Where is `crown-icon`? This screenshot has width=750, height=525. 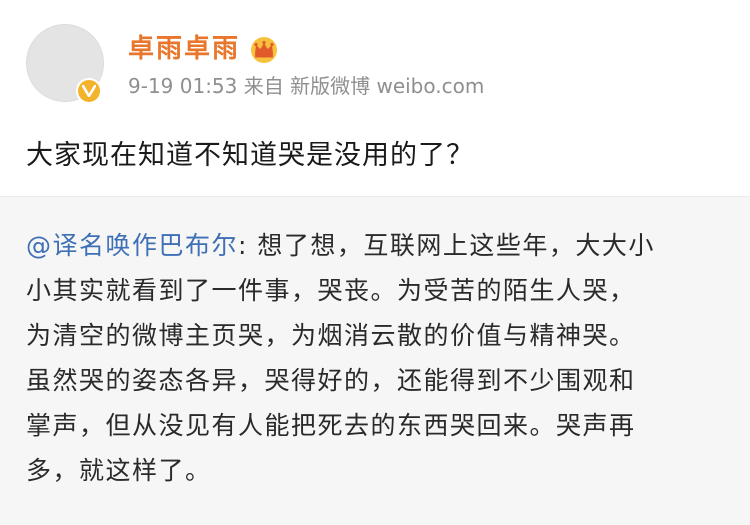 crown-icon is located at coordinates (264, 50).